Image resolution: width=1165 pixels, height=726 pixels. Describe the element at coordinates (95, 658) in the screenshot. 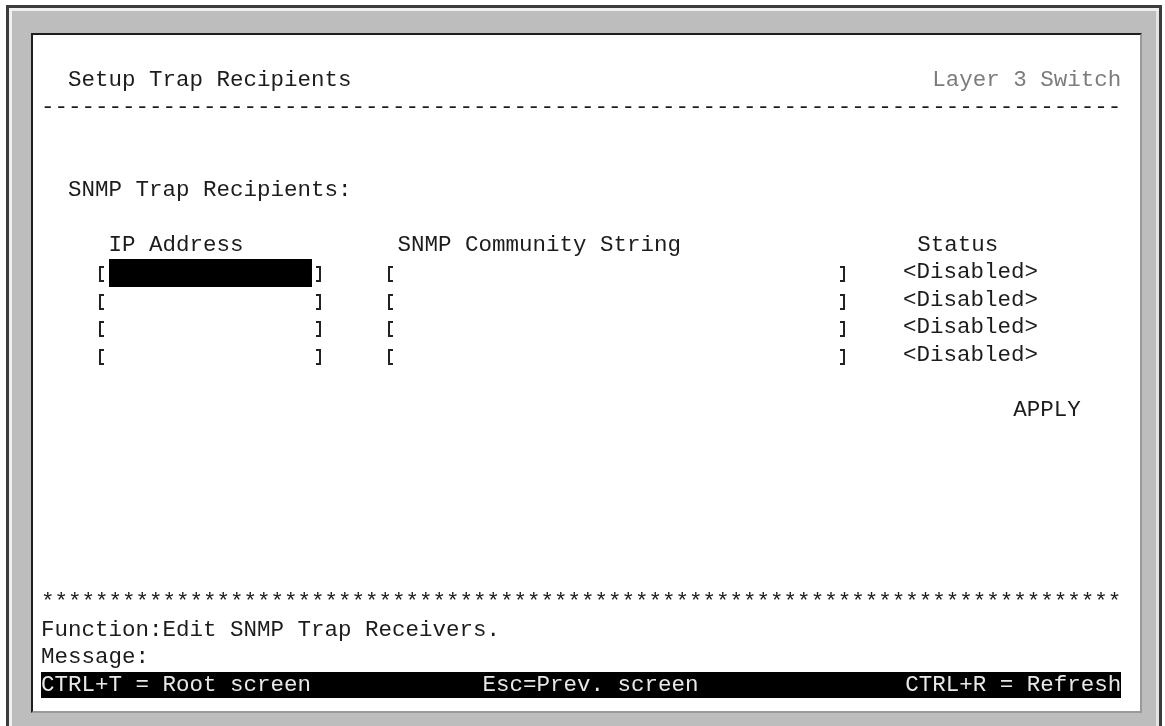

I see `message-label: Message:` at that location.